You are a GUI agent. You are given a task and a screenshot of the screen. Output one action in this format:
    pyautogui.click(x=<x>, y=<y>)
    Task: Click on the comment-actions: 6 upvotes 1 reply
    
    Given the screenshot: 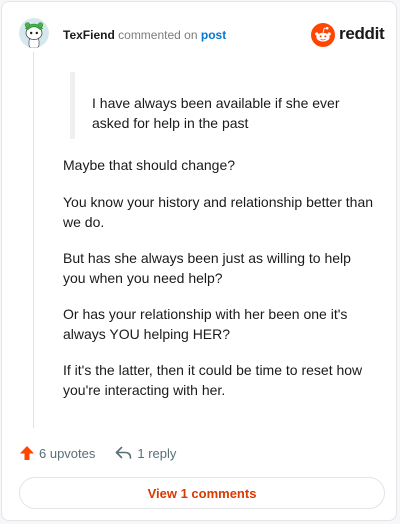 What is the action you would take?
    pyautogui.click(x=97, y=453)
    